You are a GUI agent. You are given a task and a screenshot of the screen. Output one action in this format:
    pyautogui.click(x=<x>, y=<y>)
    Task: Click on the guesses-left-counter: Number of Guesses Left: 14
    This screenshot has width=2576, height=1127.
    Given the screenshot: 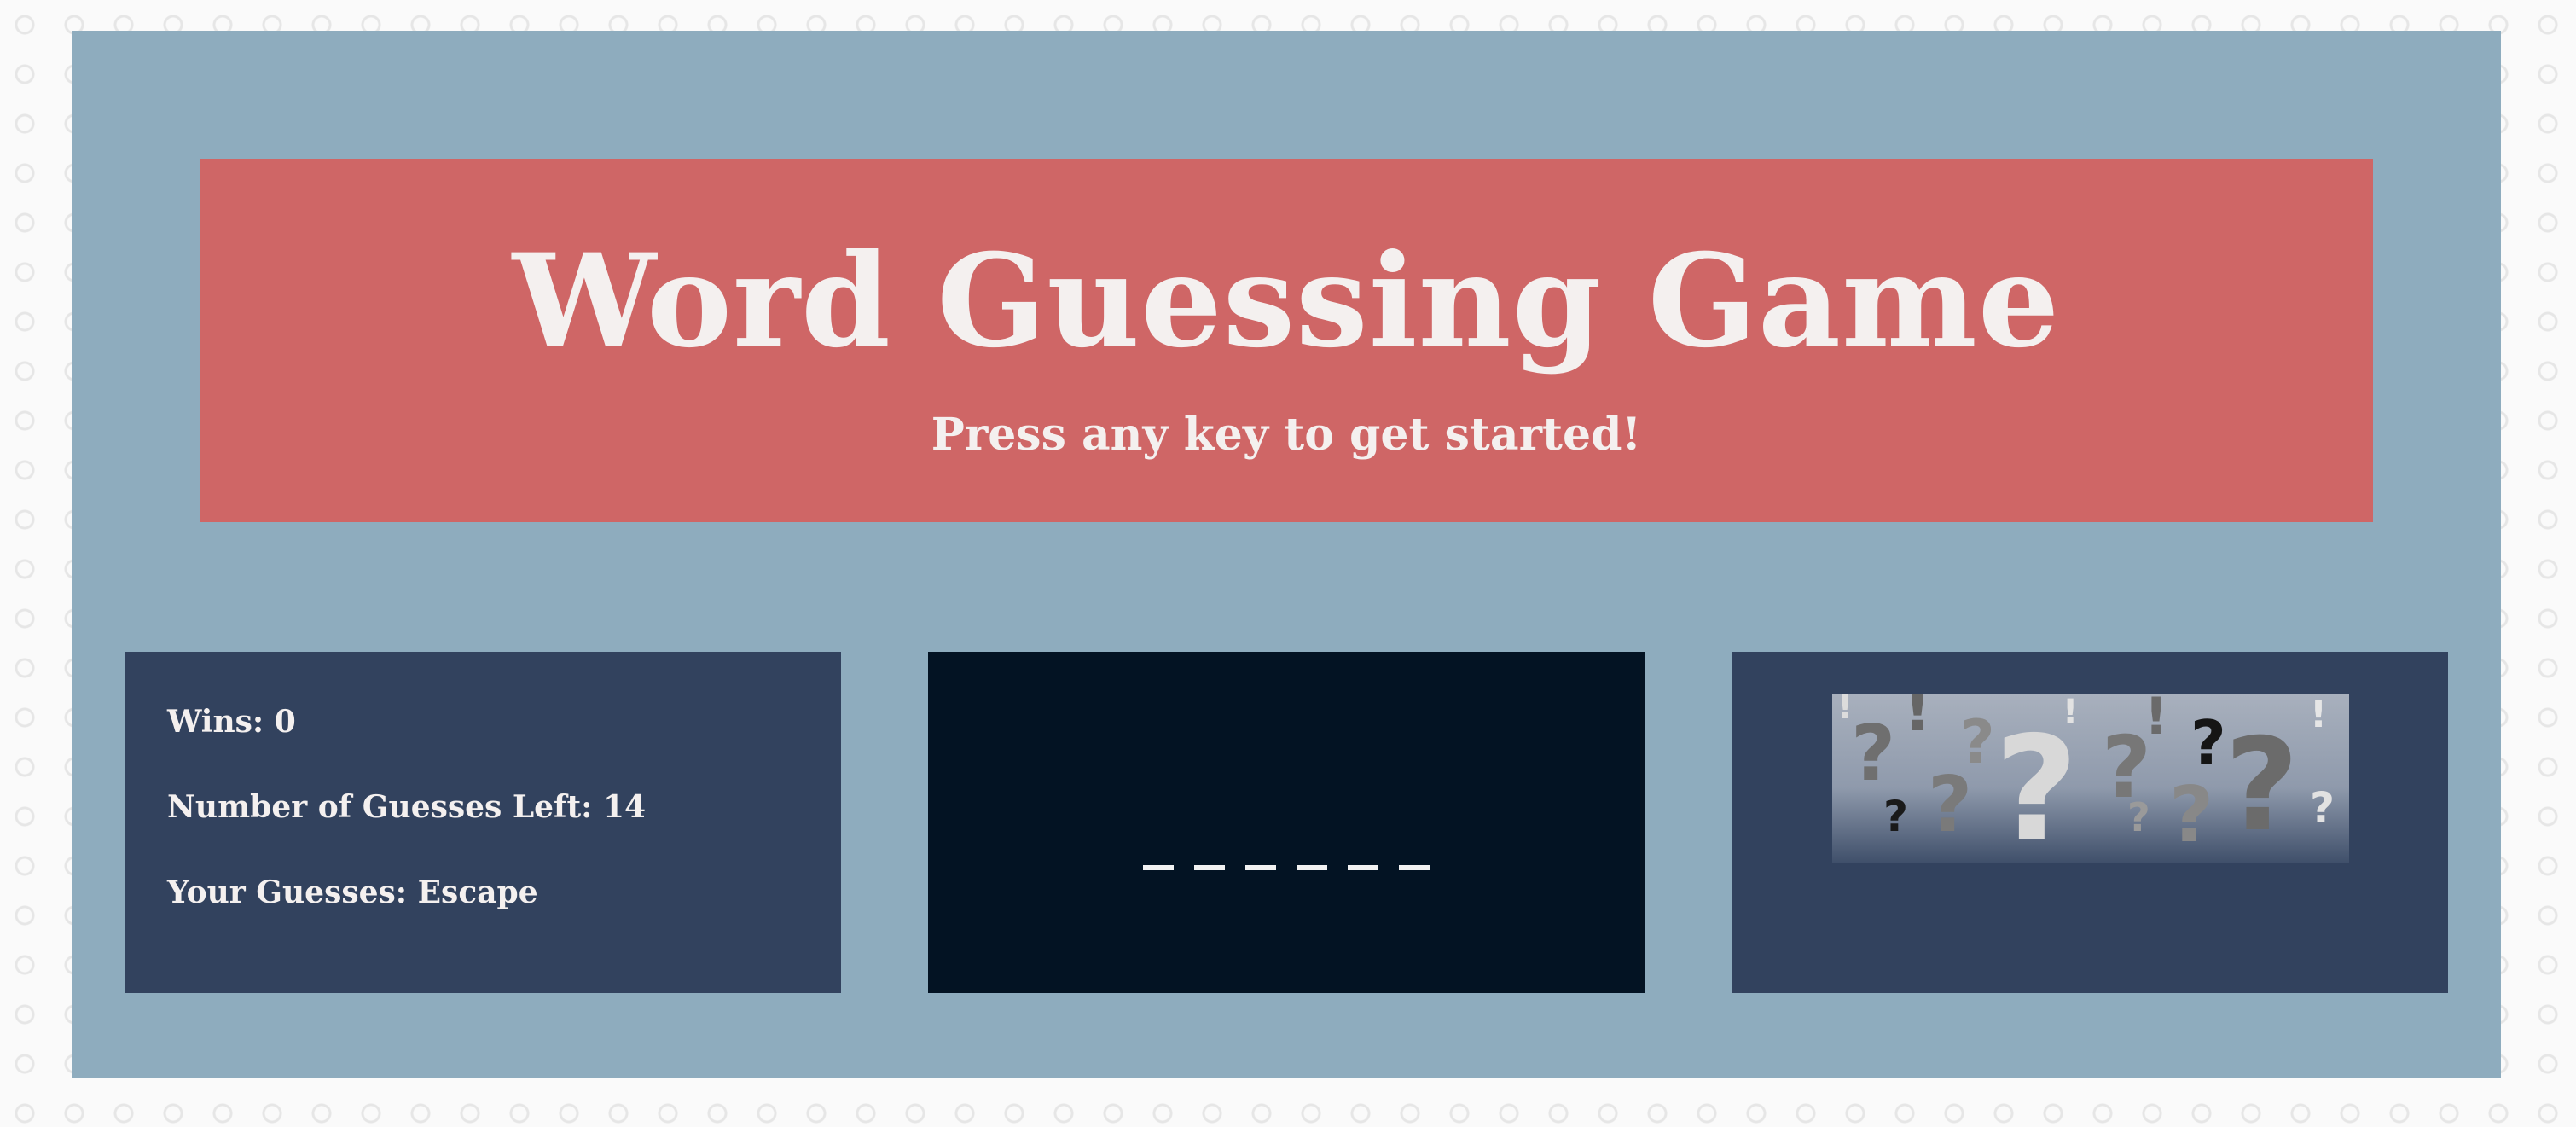 What is the action you would take?
    pyautogui.click(x=407, y=807)
    